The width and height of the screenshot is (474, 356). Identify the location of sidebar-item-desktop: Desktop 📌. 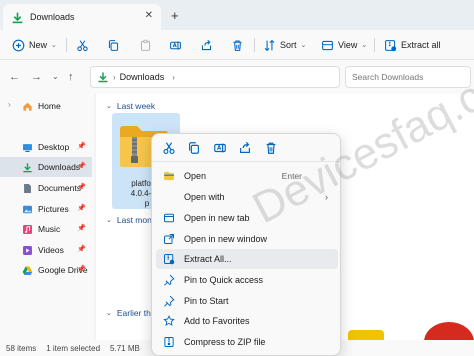
(46, 147).